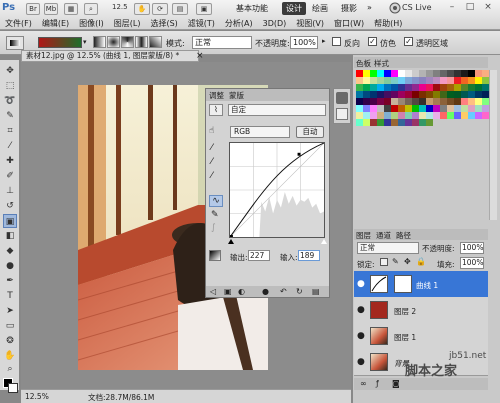 This screenshot has height=403, width=500. Describe the element at coordinates (304, 42) in the screenshot. I see `opacity-field: 100%` at that location.